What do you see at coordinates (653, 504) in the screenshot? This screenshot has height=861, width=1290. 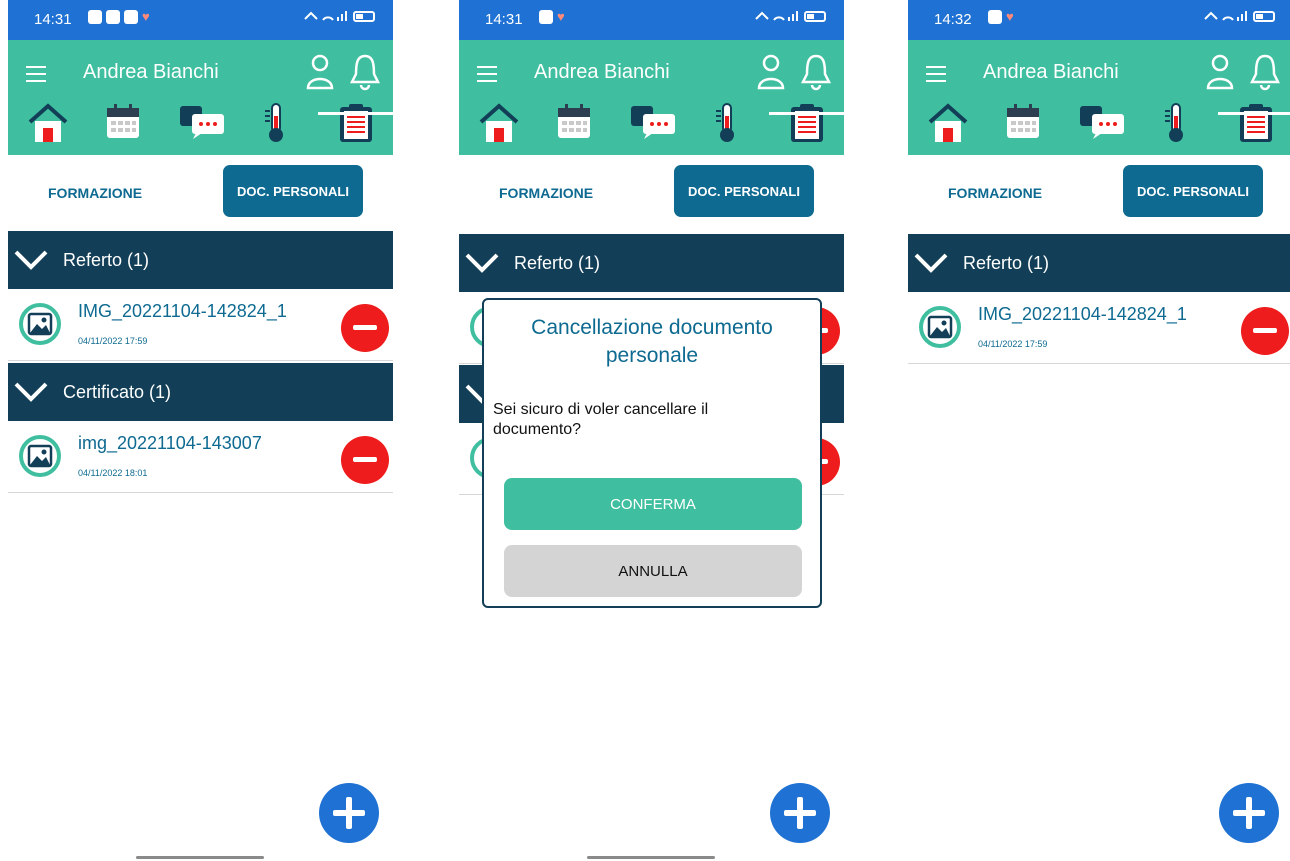 I see `confirm-button: CONFERMA` at bounding box center [653, 504].